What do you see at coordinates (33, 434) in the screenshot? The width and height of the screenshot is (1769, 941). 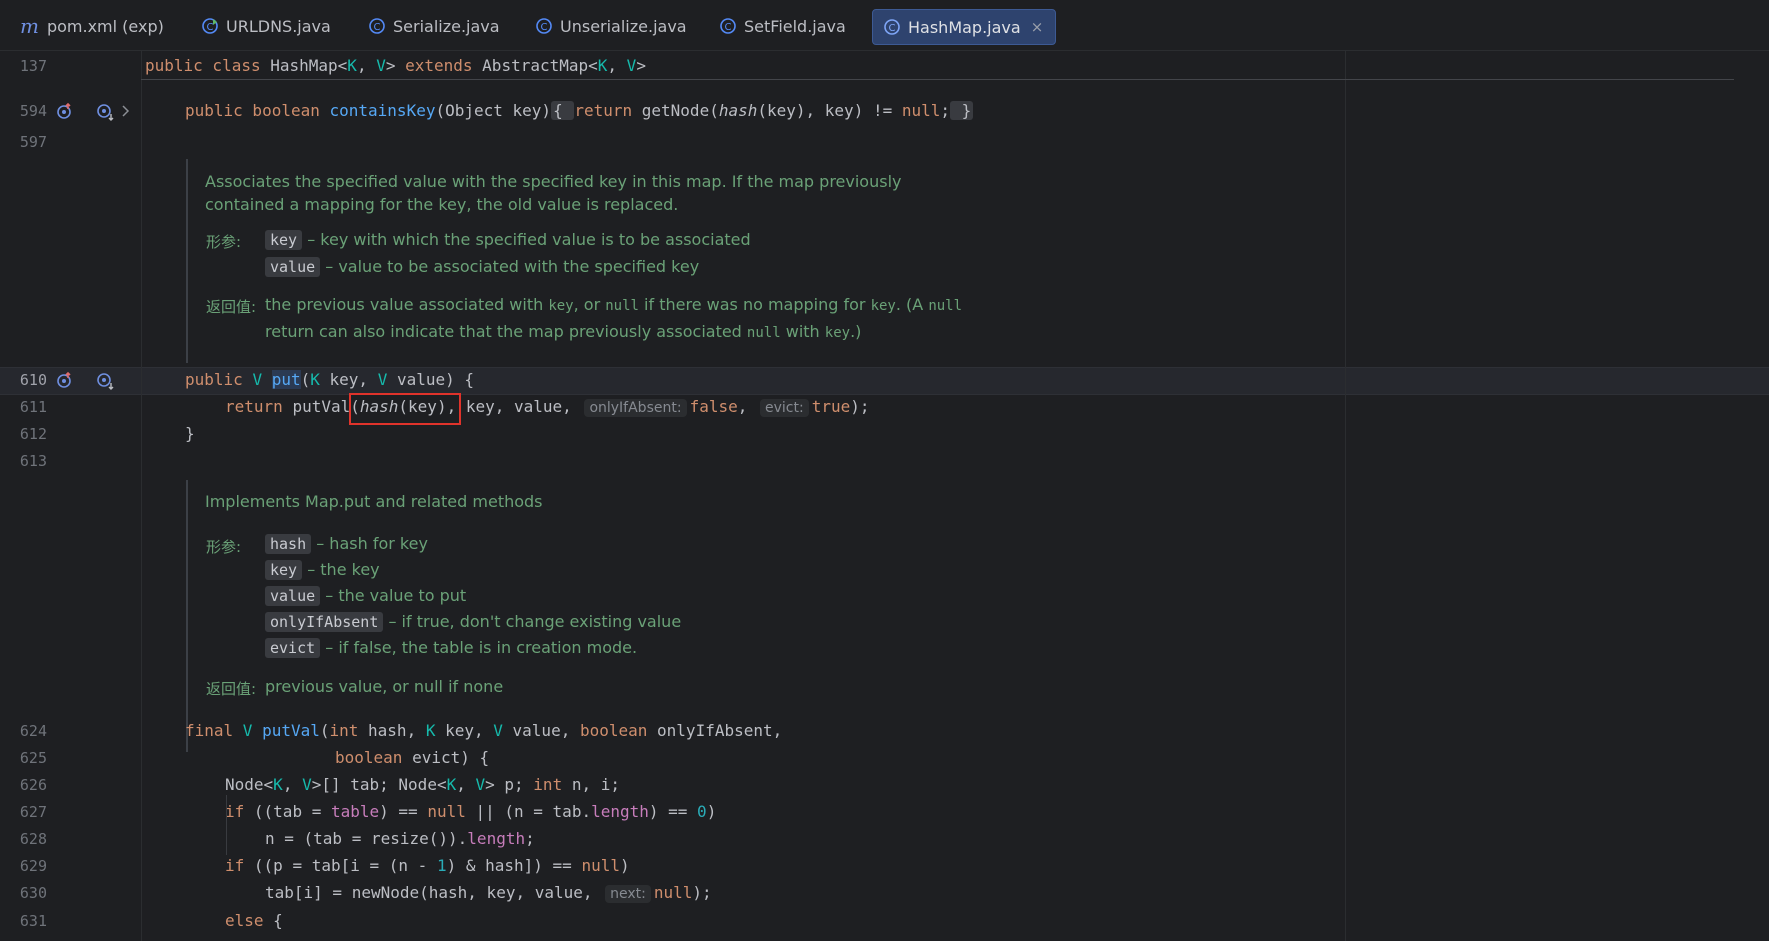 I see `line-number: 612` at bounding box center [33, 434].